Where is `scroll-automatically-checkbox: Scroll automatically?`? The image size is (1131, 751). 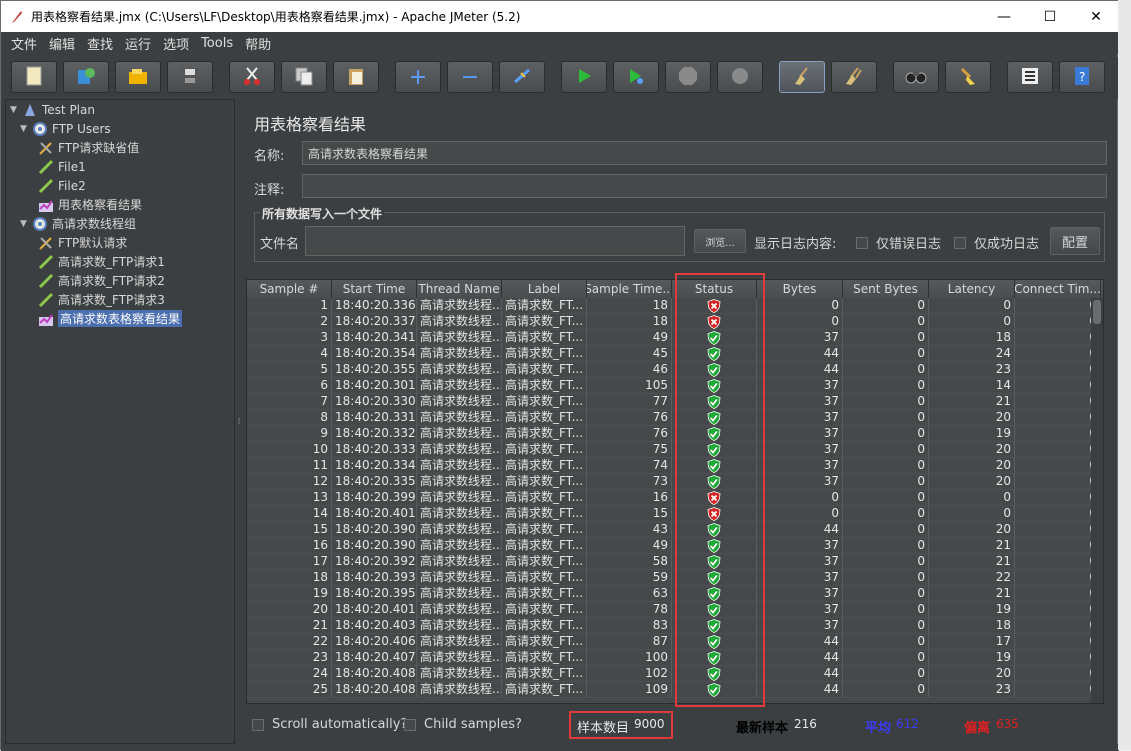
scroll-automatically-checkbox: Scroll automatically? is located at coordinates (329, 724).